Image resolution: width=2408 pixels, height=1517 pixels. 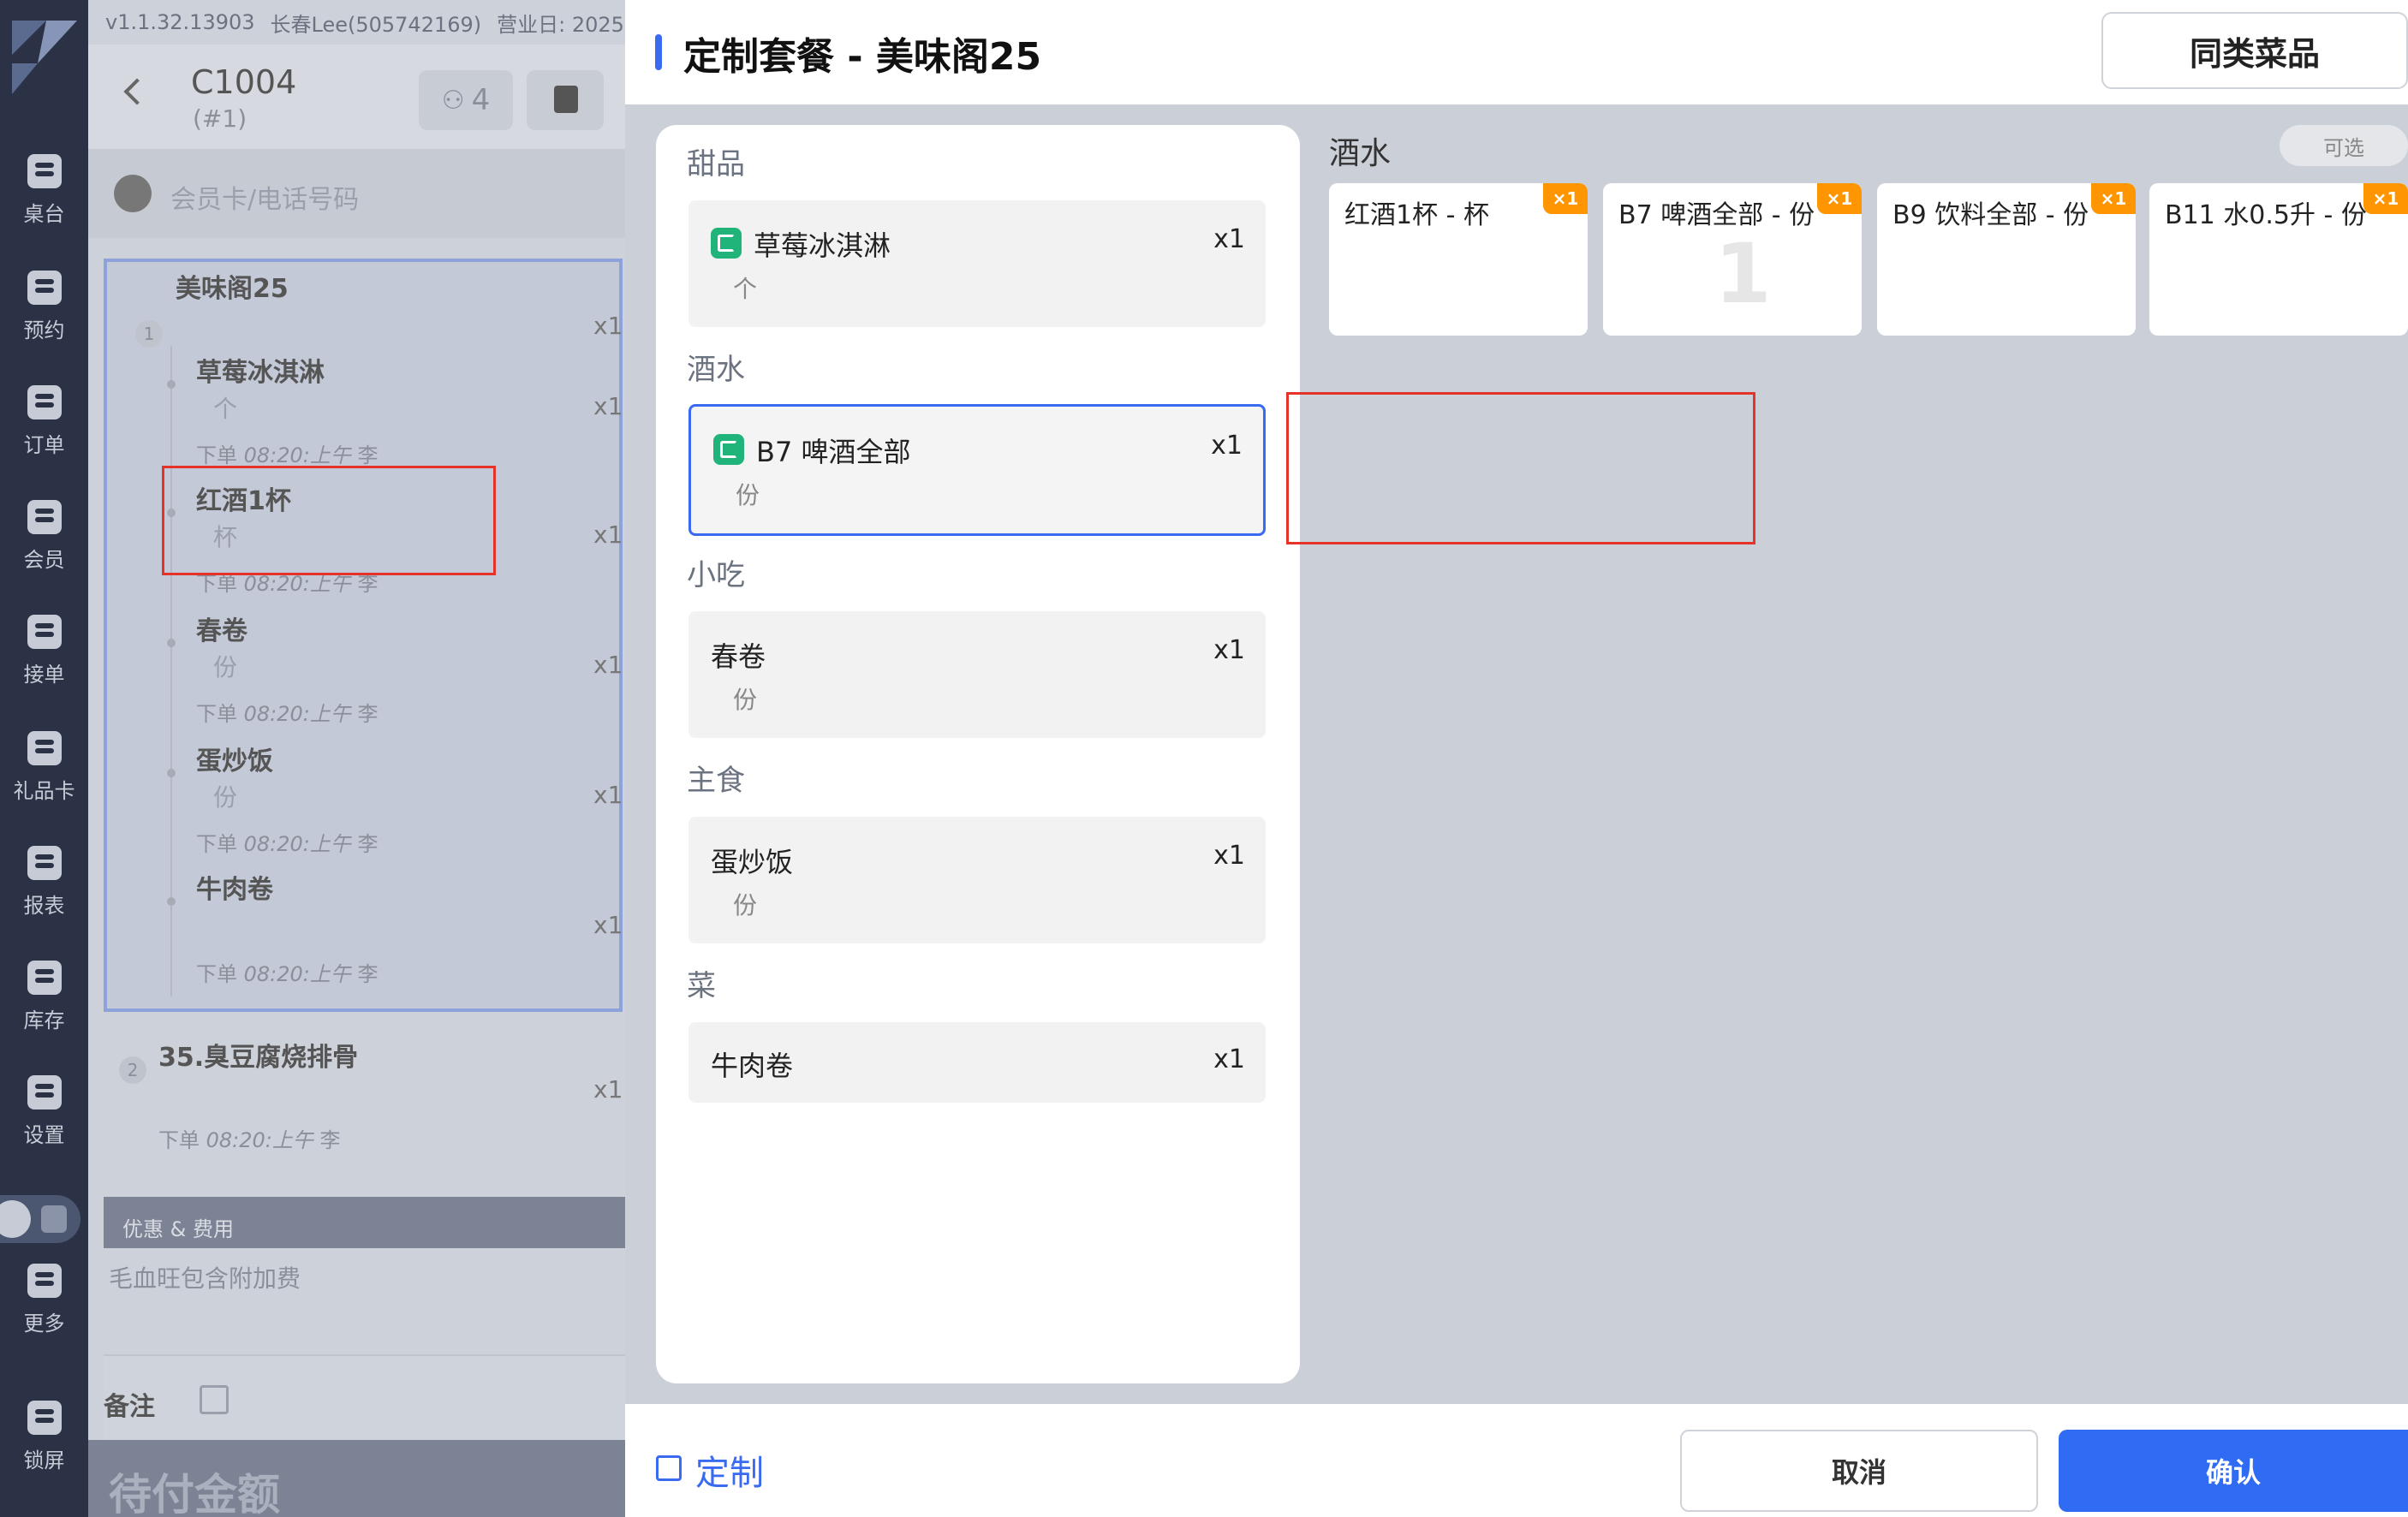 I want to click on app-logo-icon, so click(x=44, y=57).